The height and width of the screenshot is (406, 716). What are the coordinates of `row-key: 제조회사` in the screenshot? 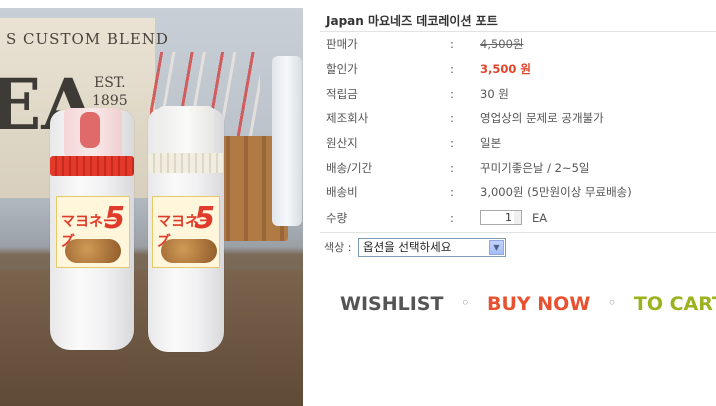 It's located at (347, 118).